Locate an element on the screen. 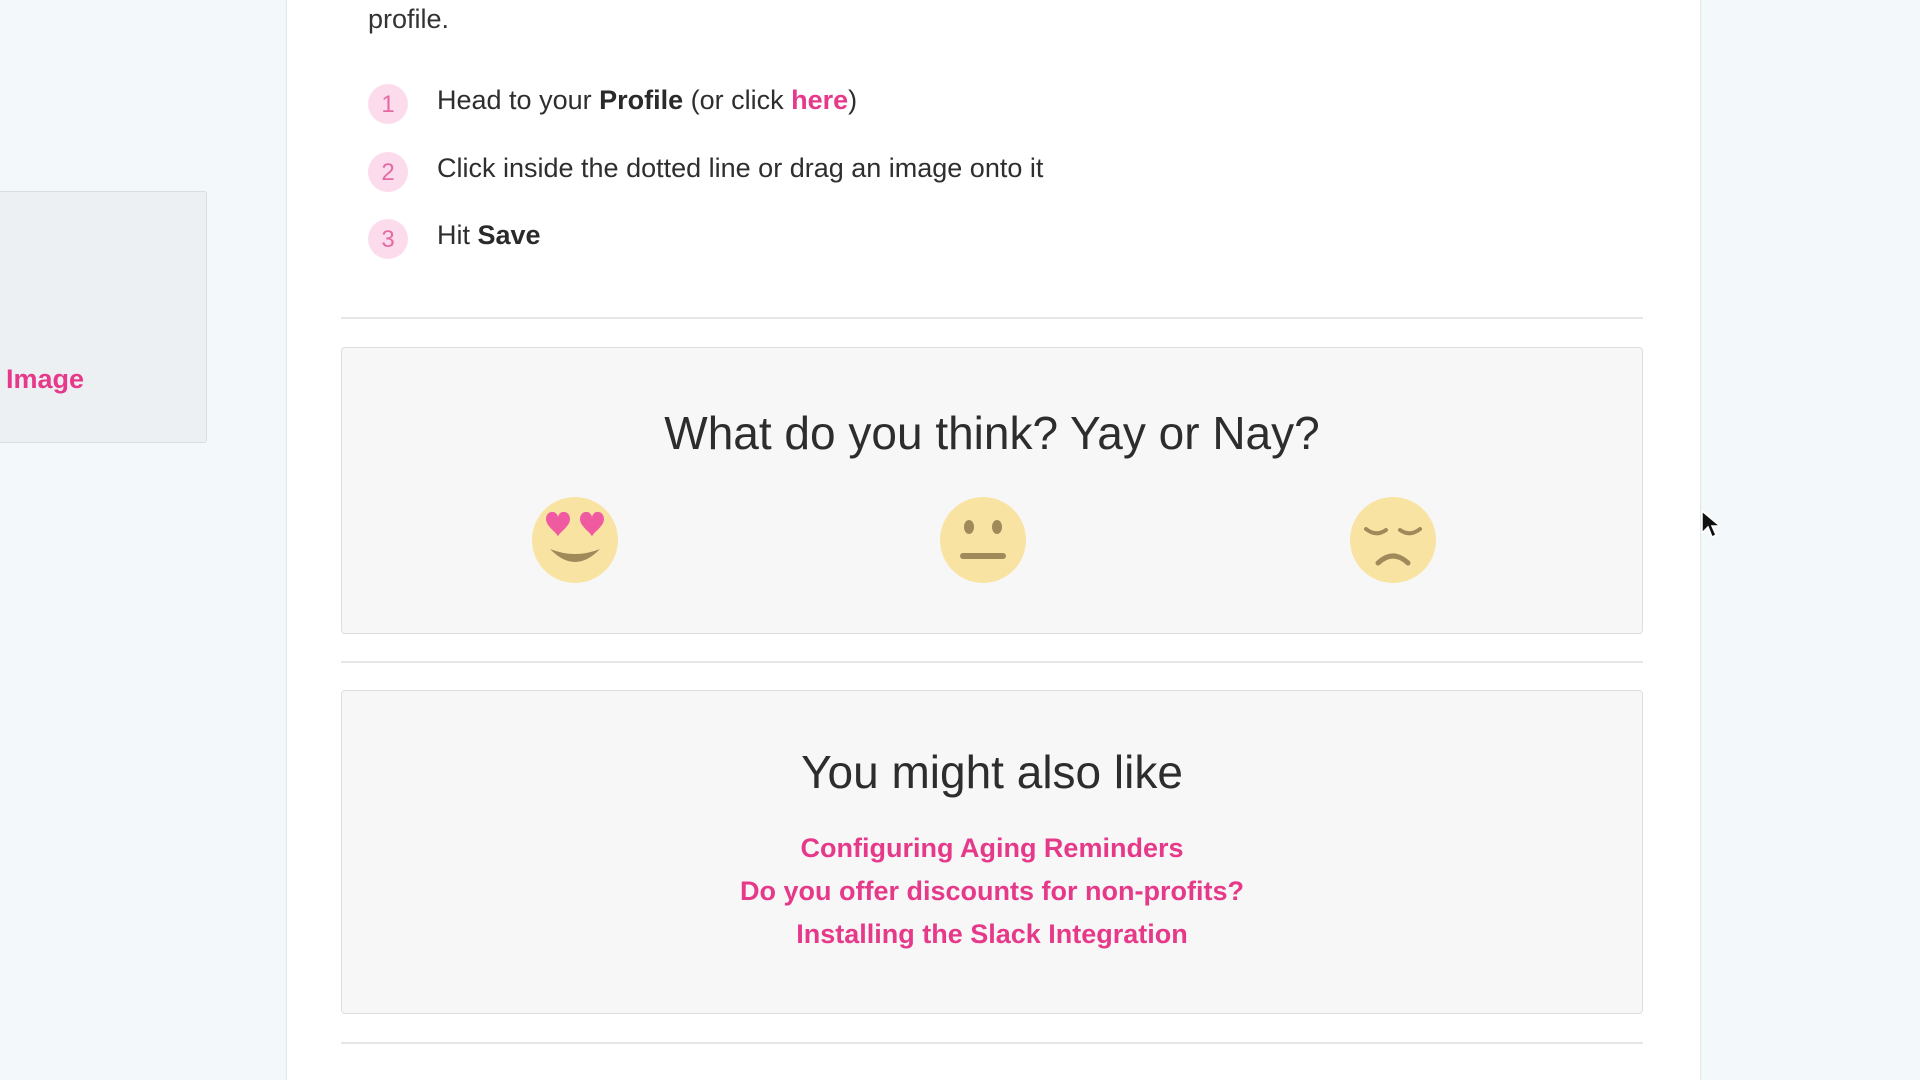 Image resolution: width=1920 pixels, height=1080 pixels. heart-eyes-emoji-icon is located at coordinates (575, 540).